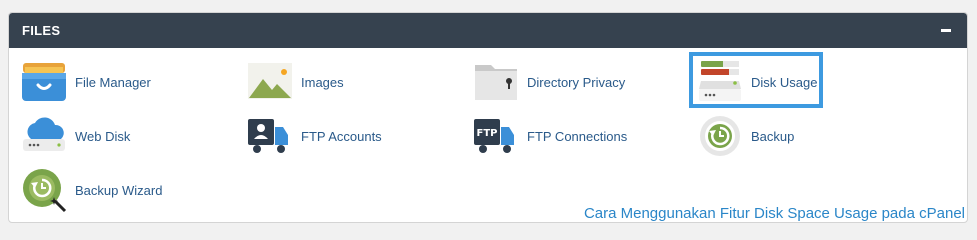  I want to click on web-disk-label: Web Disk, so click(103, 136).